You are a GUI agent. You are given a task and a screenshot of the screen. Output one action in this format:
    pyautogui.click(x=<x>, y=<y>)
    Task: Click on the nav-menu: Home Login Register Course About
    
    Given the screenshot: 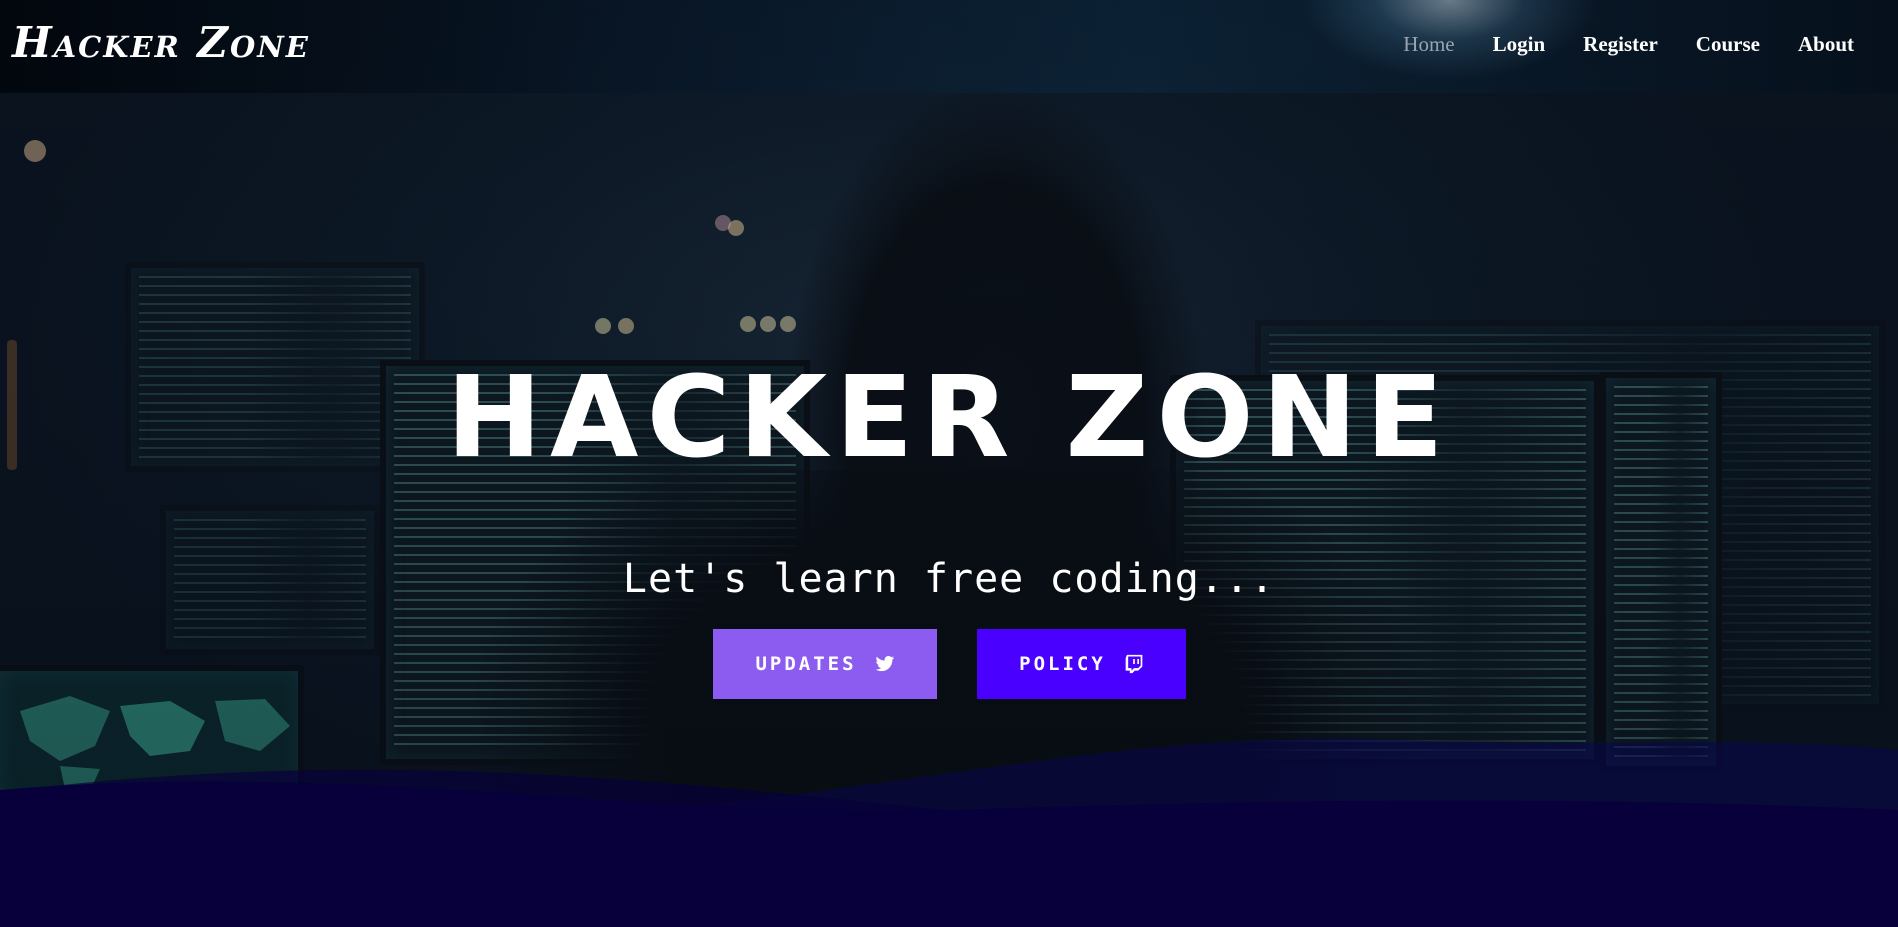 What is the action you would take?
    pyautogui.click(x=1628, y=44)
    